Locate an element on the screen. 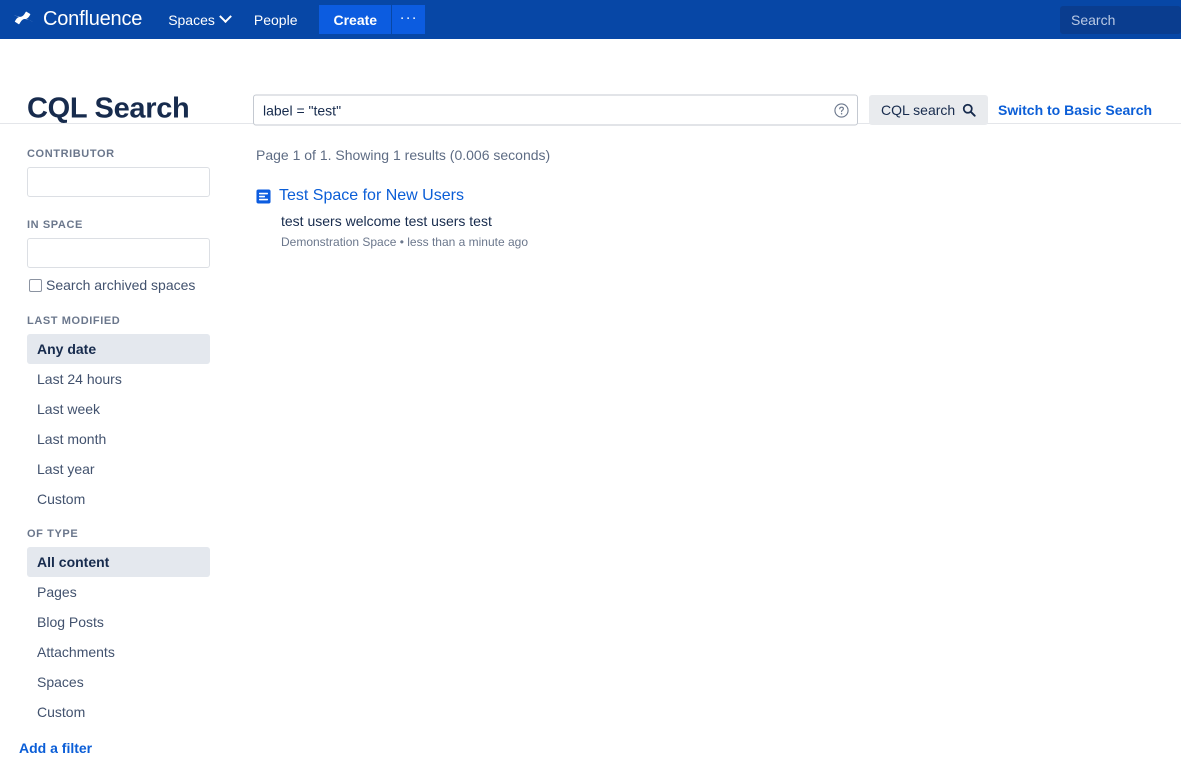  cql-search-button-label: CQL search is located at coordinates (918, 110).